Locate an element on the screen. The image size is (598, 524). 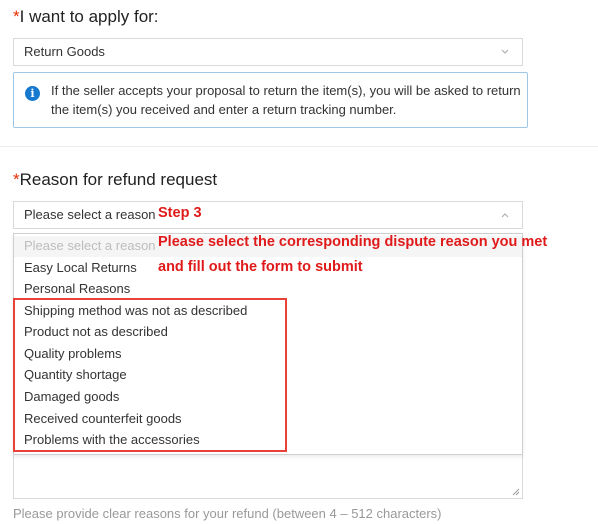
refund-reason-label-text: Reason for refund request is located at coordinates (118, 179).